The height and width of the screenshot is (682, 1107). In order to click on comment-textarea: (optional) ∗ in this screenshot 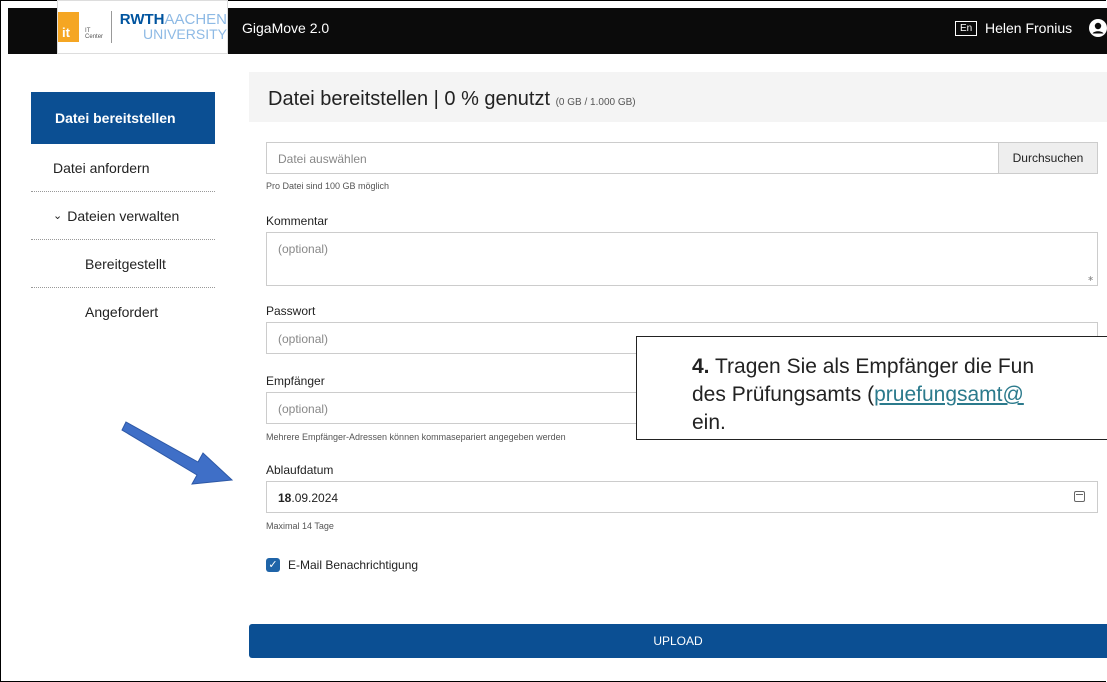, I will do `click(682, 259)`.